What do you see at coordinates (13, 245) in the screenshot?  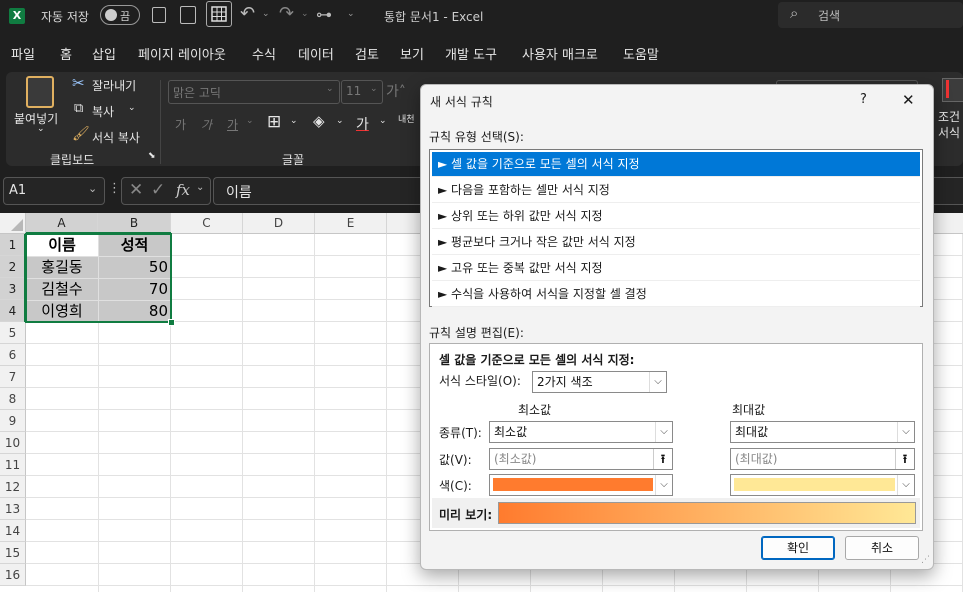 I see `row-header-1: 1` at bounding box center [13, 245].